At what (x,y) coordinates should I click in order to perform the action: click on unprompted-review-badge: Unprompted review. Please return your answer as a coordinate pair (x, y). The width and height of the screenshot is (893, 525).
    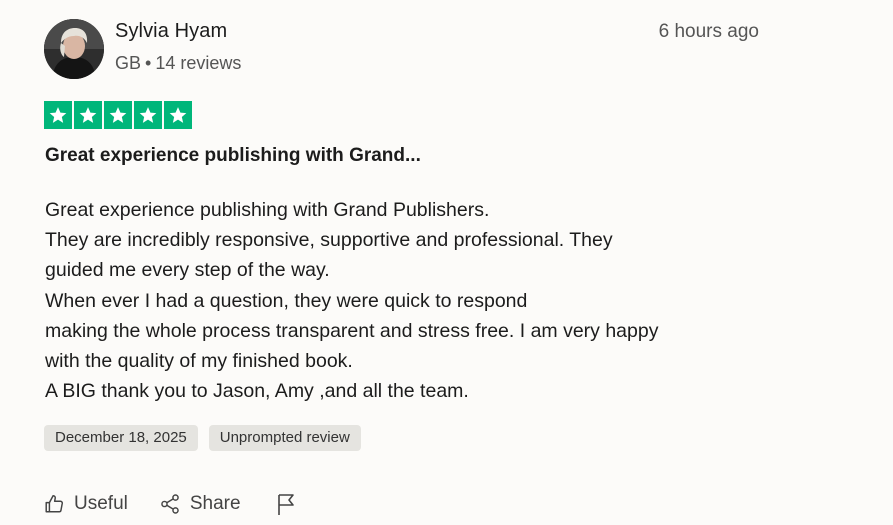
    Looking at the image, I should click on (284, 438).